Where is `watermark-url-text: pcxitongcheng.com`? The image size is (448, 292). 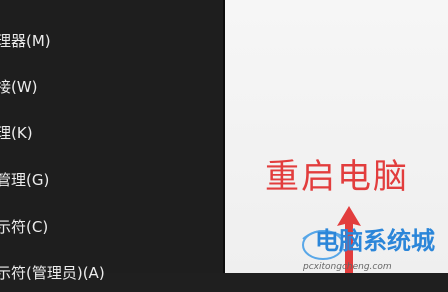 watermark-url-text: pcxitongcheng.com is located at coordinates (347, 267).